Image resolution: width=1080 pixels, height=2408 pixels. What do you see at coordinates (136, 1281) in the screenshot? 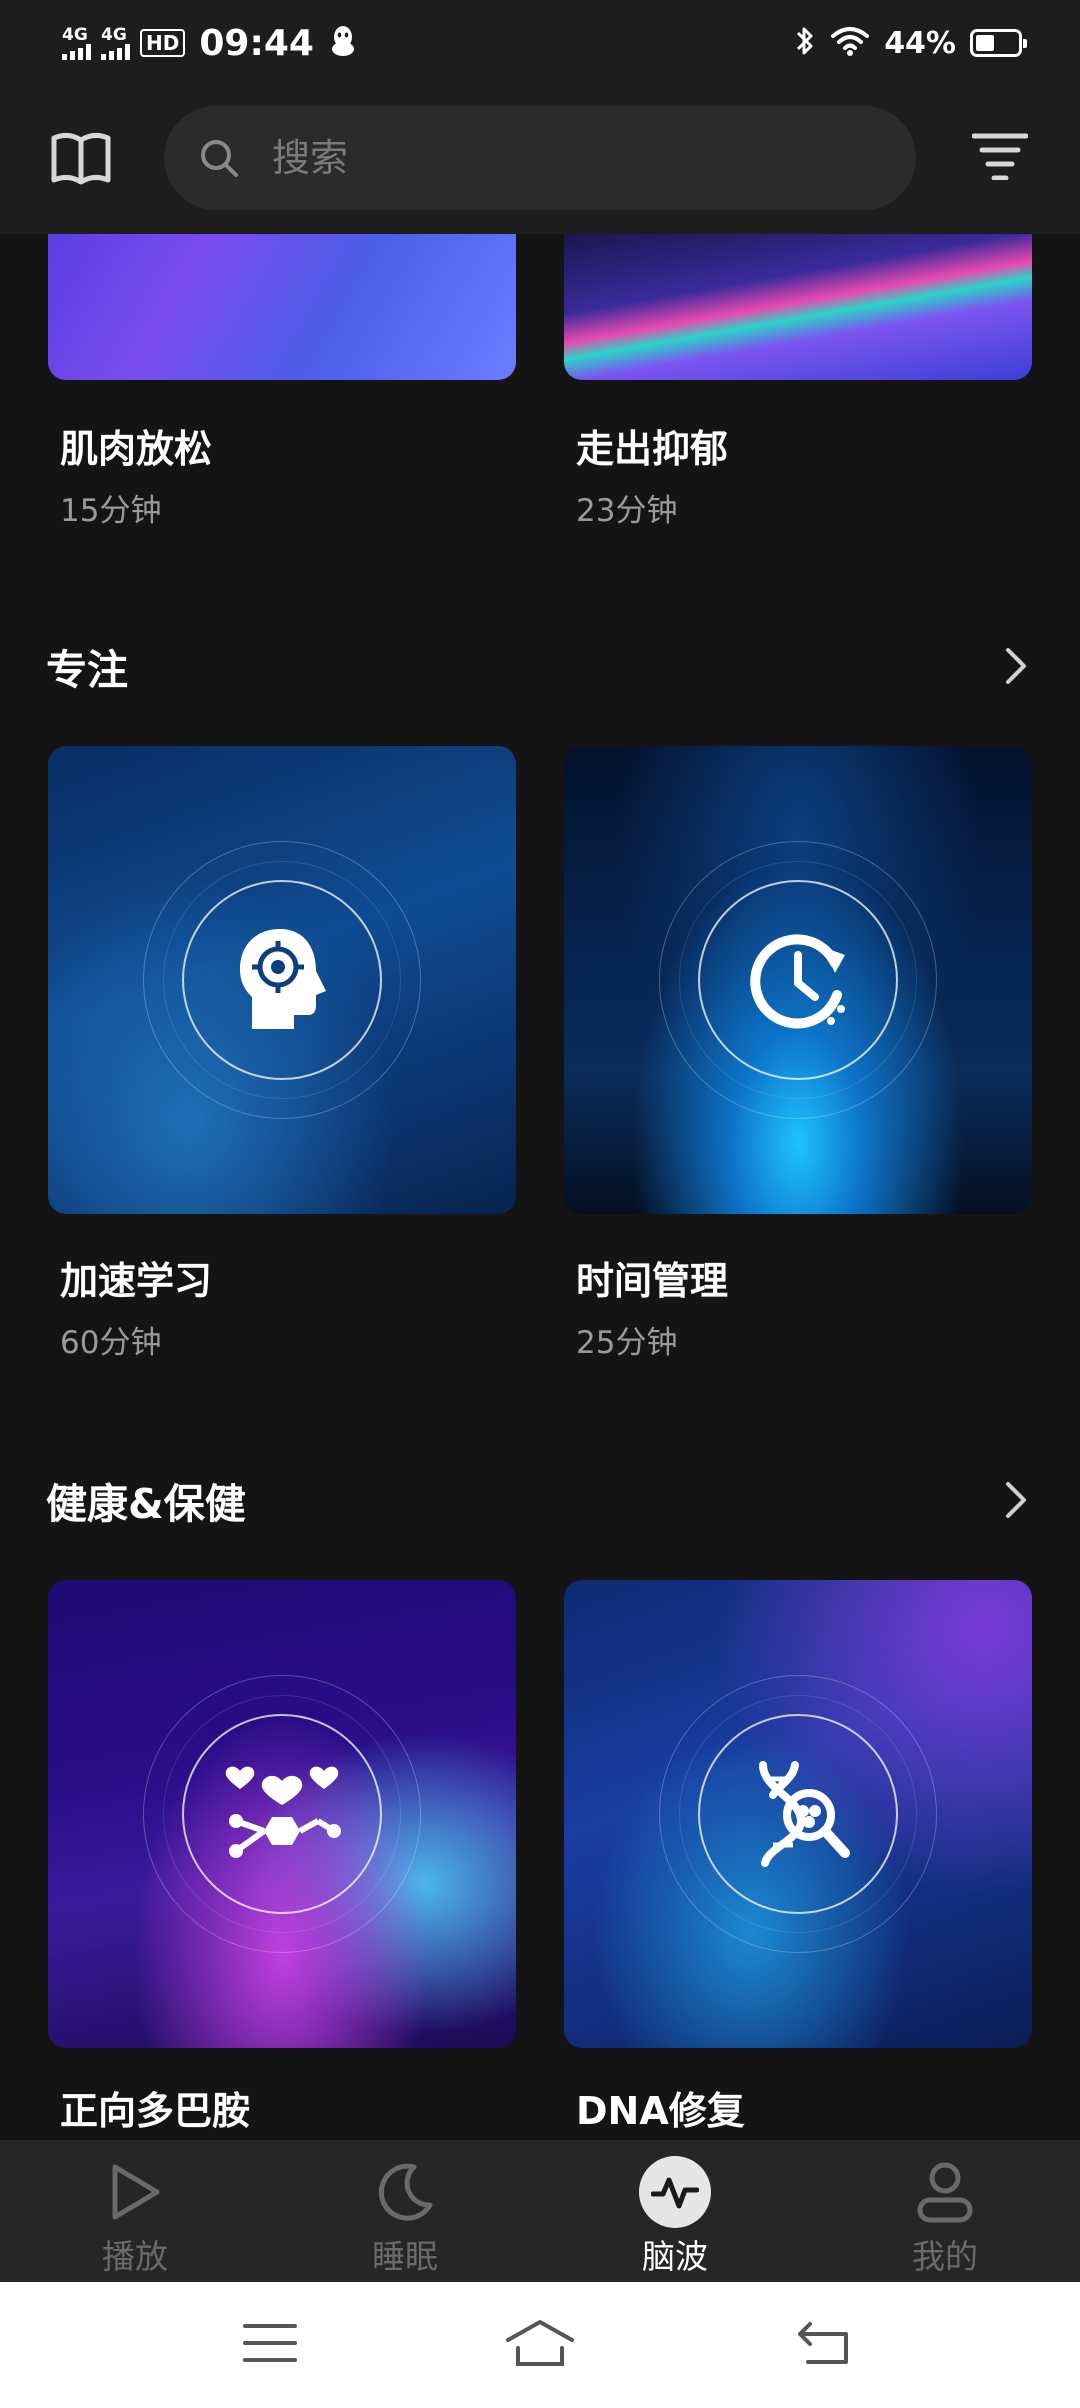
I see `card-title: 加速学习` at bounding box center [136, 1281].